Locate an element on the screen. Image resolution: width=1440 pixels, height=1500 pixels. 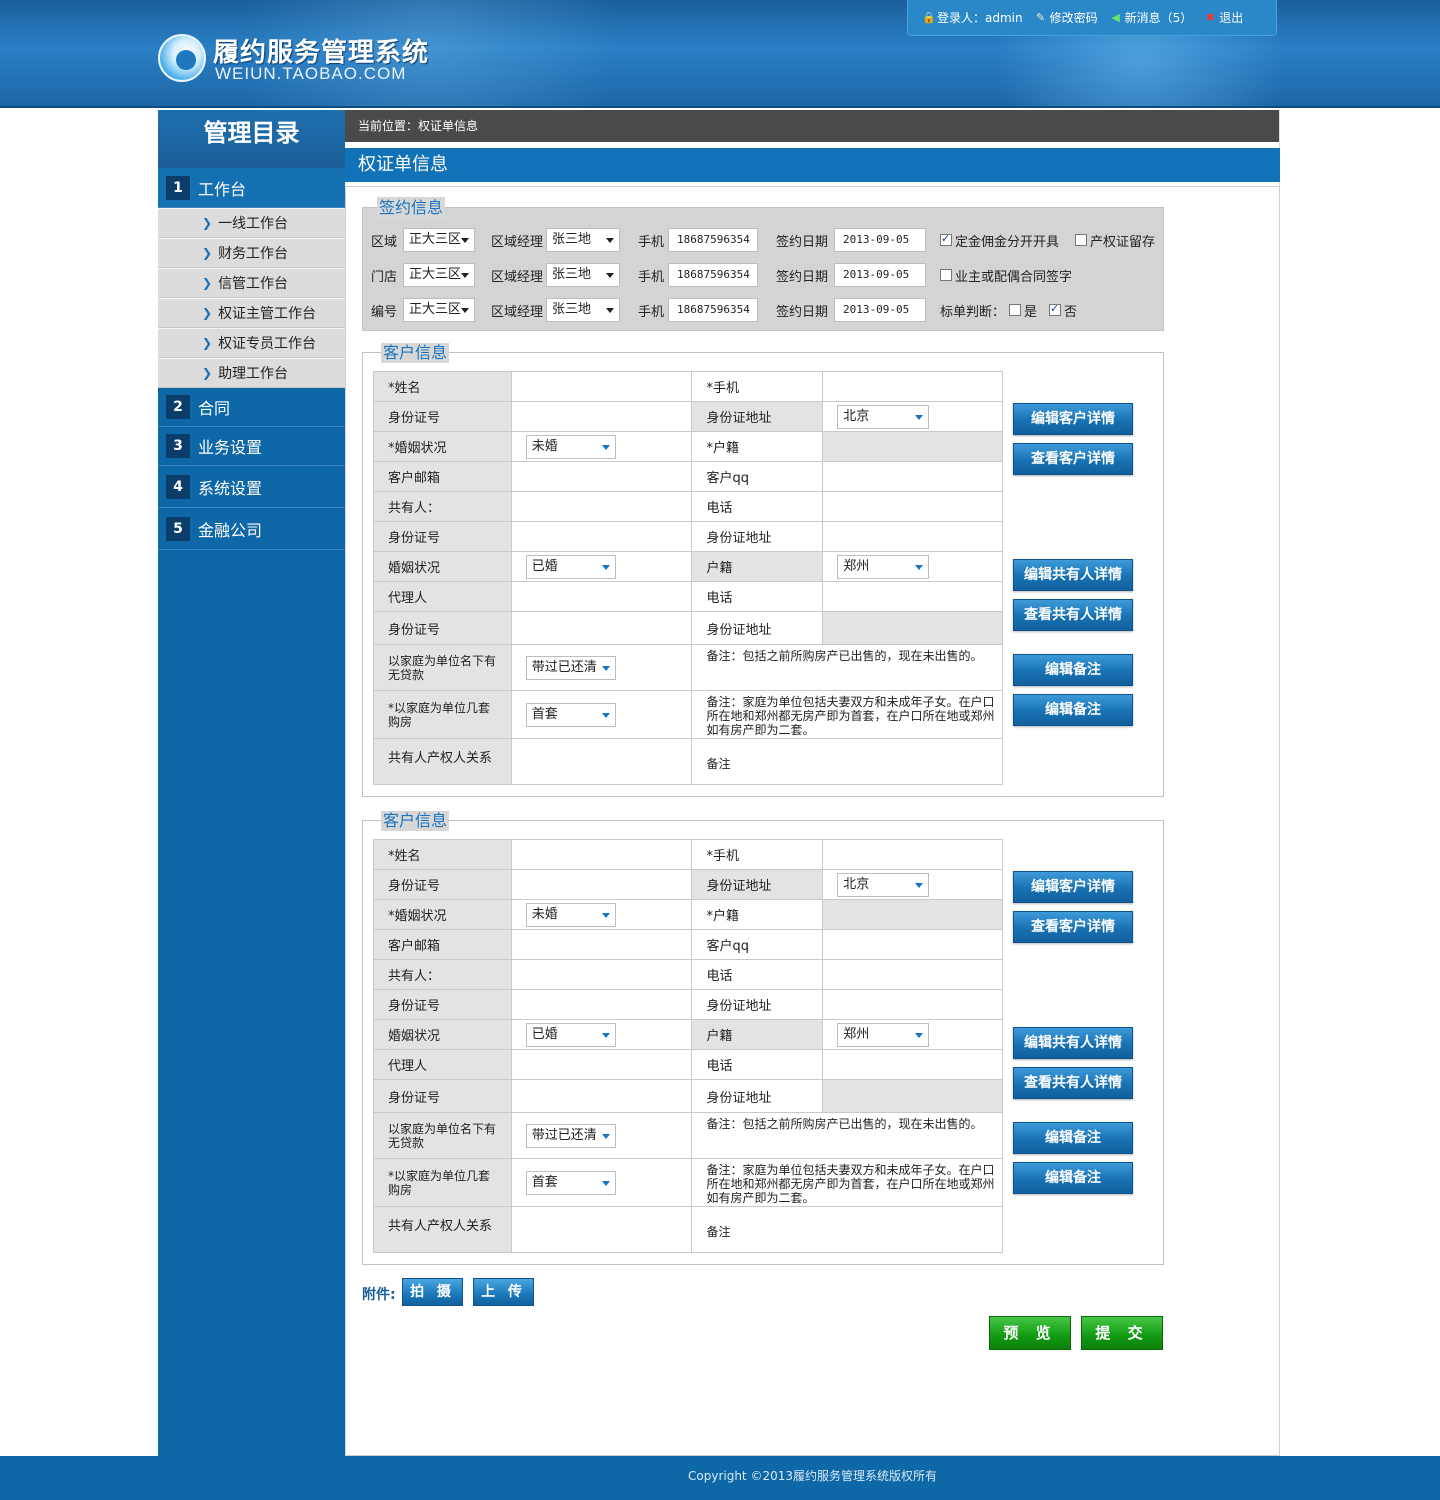
preview-button: 预 览 is located at coordinates (1030, 1333).